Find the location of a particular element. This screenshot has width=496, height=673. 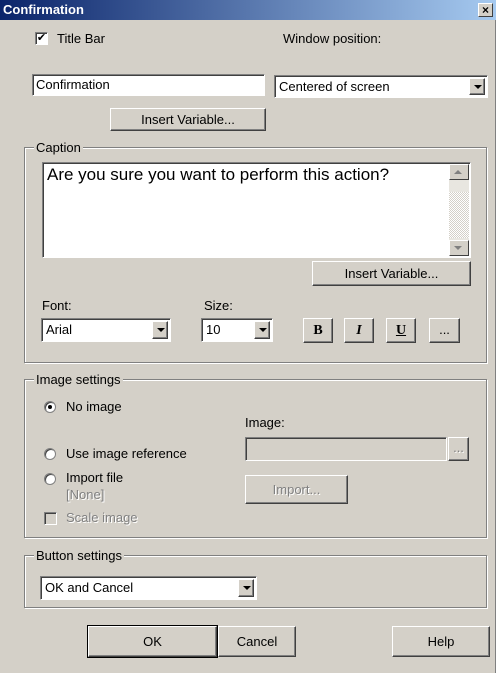

window-position-label: Window position: is located at coordinates (332, 38).